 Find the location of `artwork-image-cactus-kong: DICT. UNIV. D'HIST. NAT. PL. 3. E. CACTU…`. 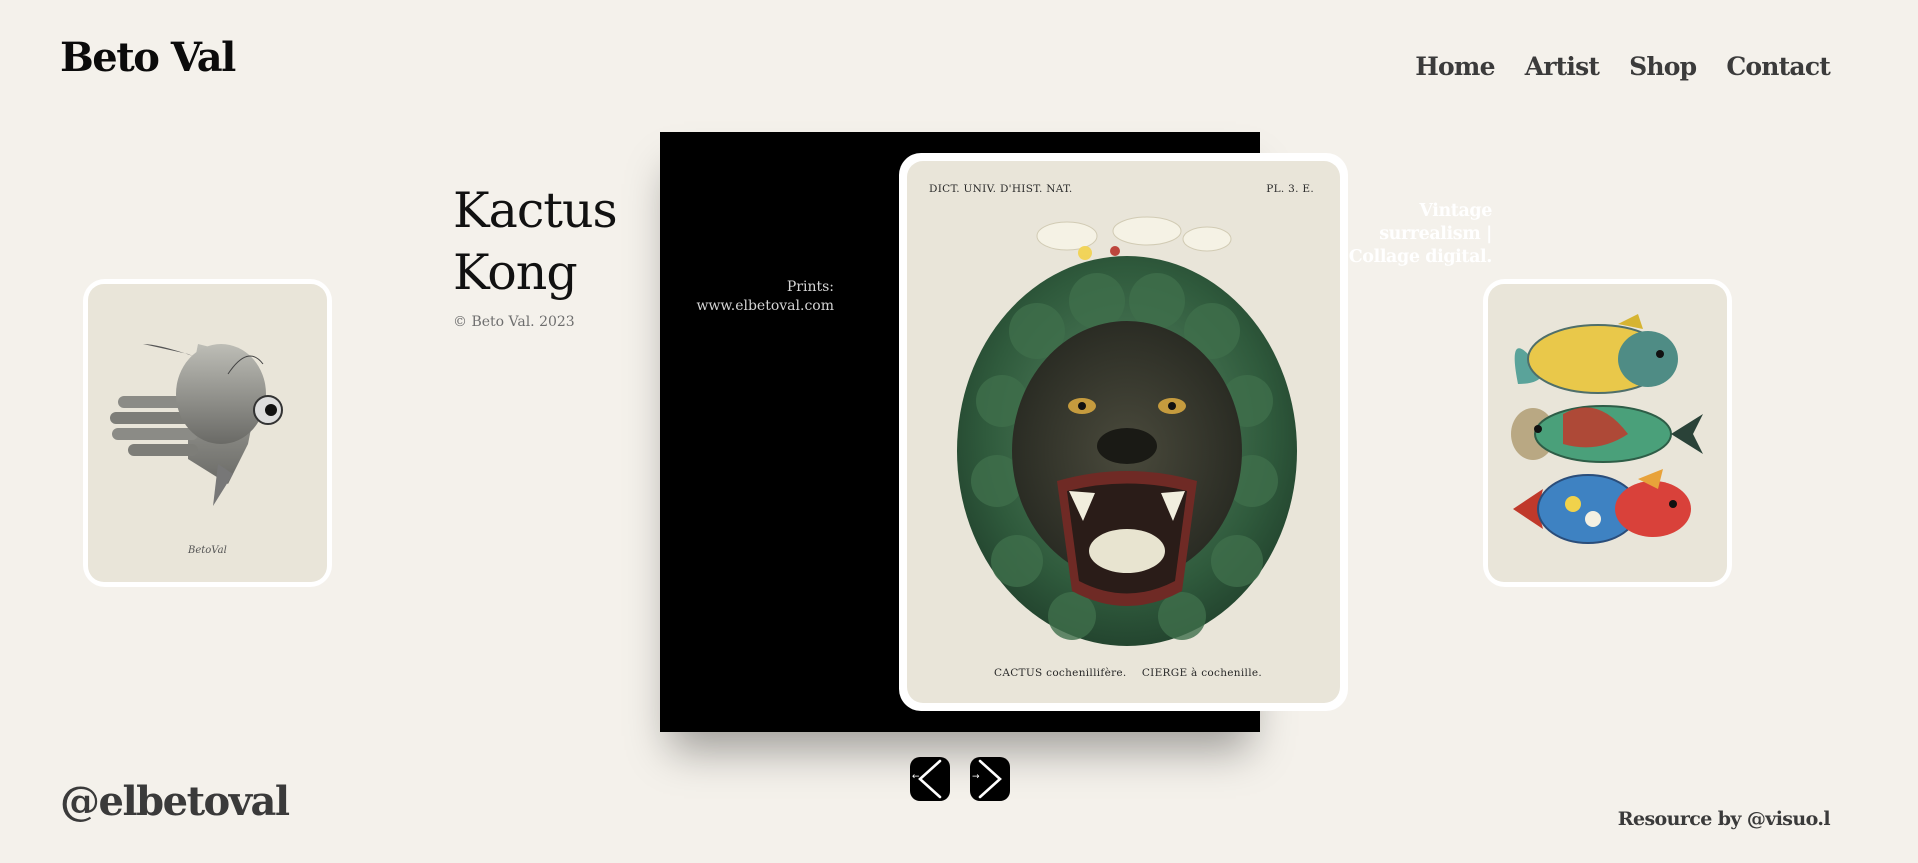

artwork-image-cactus-kong: DICT. UNIV. D'HIST. NAT. PL. 3. E. CACTU… is located at coordinates (1123, 432).